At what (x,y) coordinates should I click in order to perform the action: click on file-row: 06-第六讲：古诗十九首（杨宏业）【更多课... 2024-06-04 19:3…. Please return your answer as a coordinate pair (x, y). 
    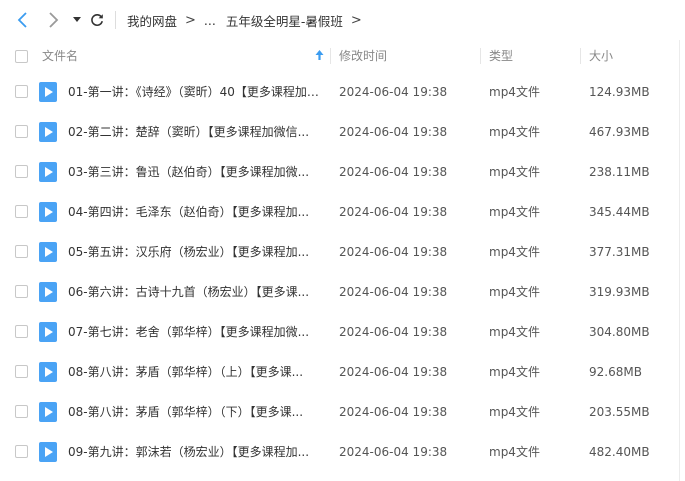
    Looking at the image, I should click on (342, 292).